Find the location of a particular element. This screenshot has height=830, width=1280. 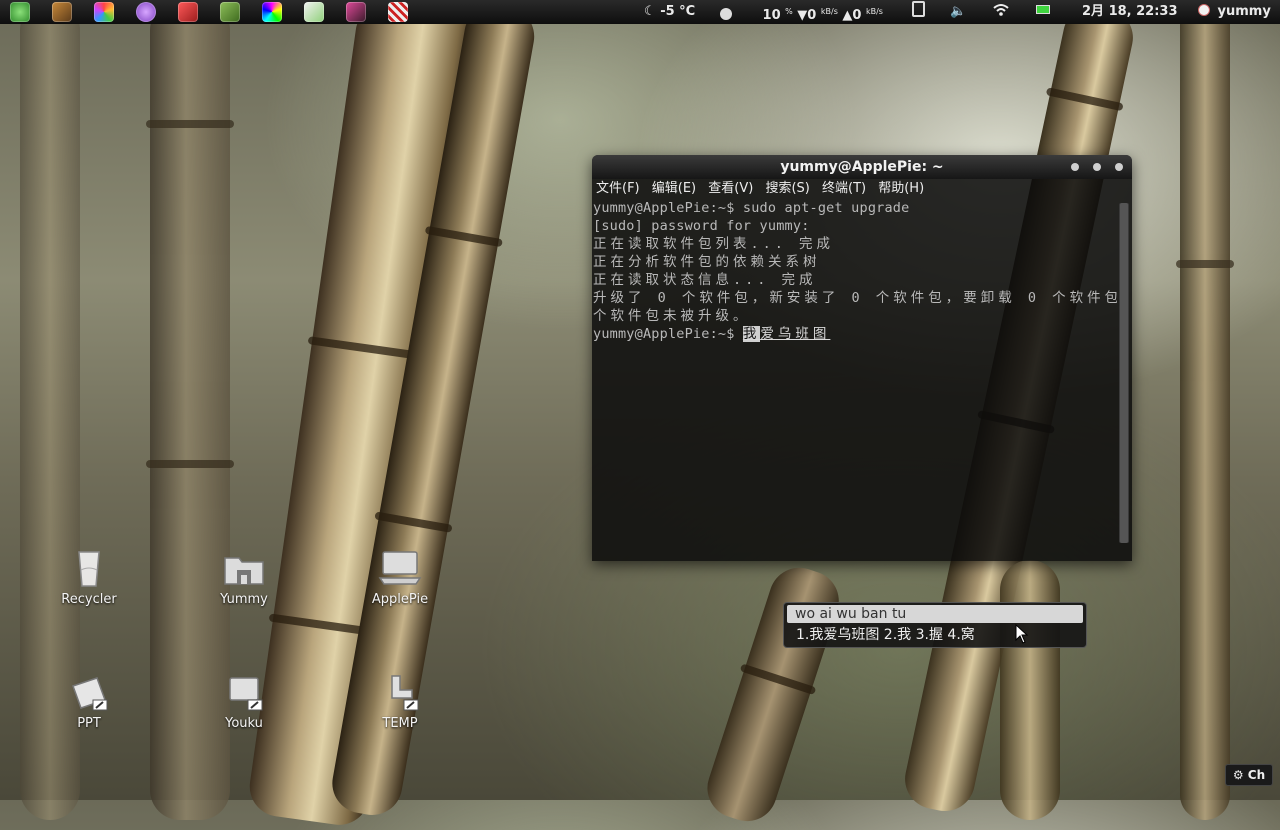

clipboard-icon is located at coordinates (918, 12).